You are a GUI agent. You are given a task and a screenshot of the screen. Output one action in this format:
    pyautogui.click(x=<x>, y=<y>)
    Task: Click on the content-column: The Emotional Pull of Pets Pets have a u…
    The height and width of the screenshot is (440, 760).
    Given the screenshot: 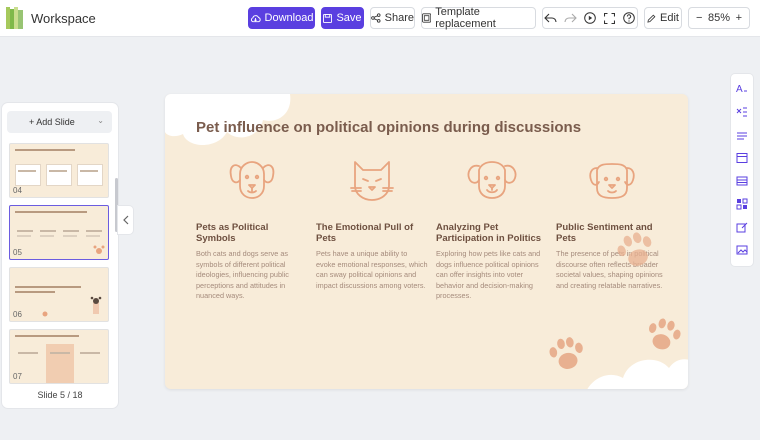 What is the action you would take?
    pyautogui.click(x=372, y=223)
    